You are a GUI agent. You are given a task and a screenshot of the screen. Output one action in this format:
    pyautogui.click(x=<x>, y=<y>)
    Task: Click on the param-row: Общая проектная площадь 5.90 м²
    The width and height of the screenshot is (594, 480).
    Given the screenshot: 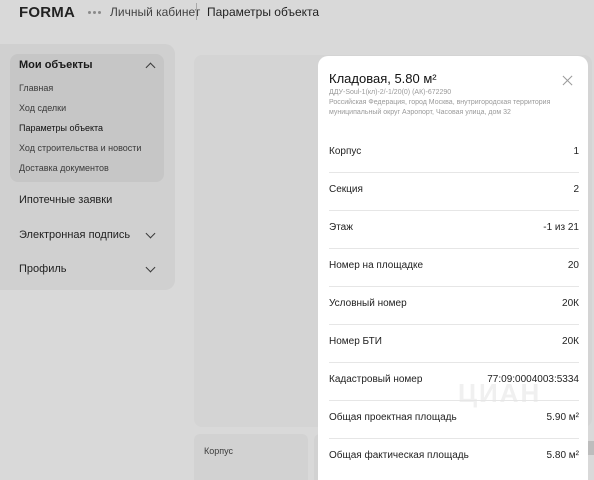 What is the action you would take?
    pyautogui.click(x=454, y=420)
    